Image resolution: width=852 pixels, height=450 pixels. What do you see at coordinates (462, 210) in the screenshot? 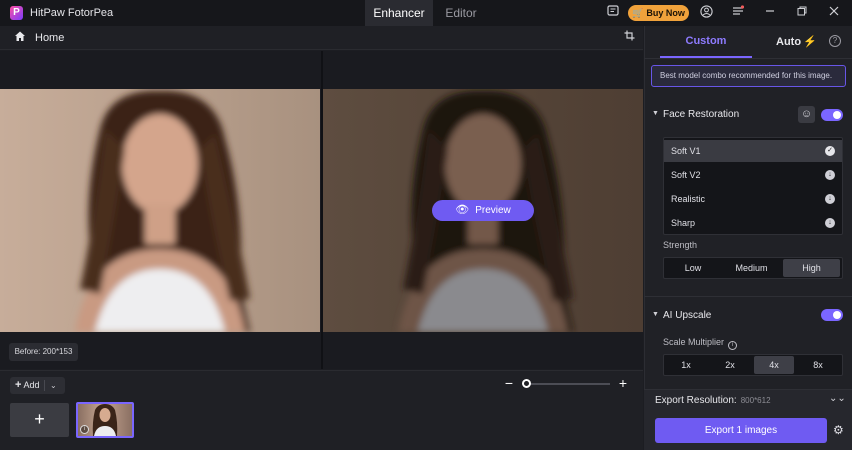
I see `eye-icon: 👁` at bounding box center [462, 210].